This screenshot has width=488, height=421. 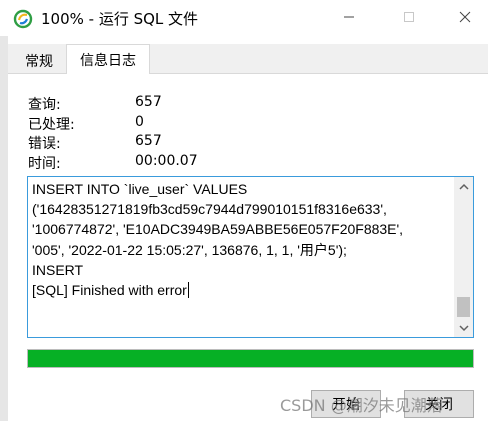 What do you see at coordinates (108, 59) in the screenshot?
I see `tab-info-log: 信息日志` at bounding box center [108, 59].